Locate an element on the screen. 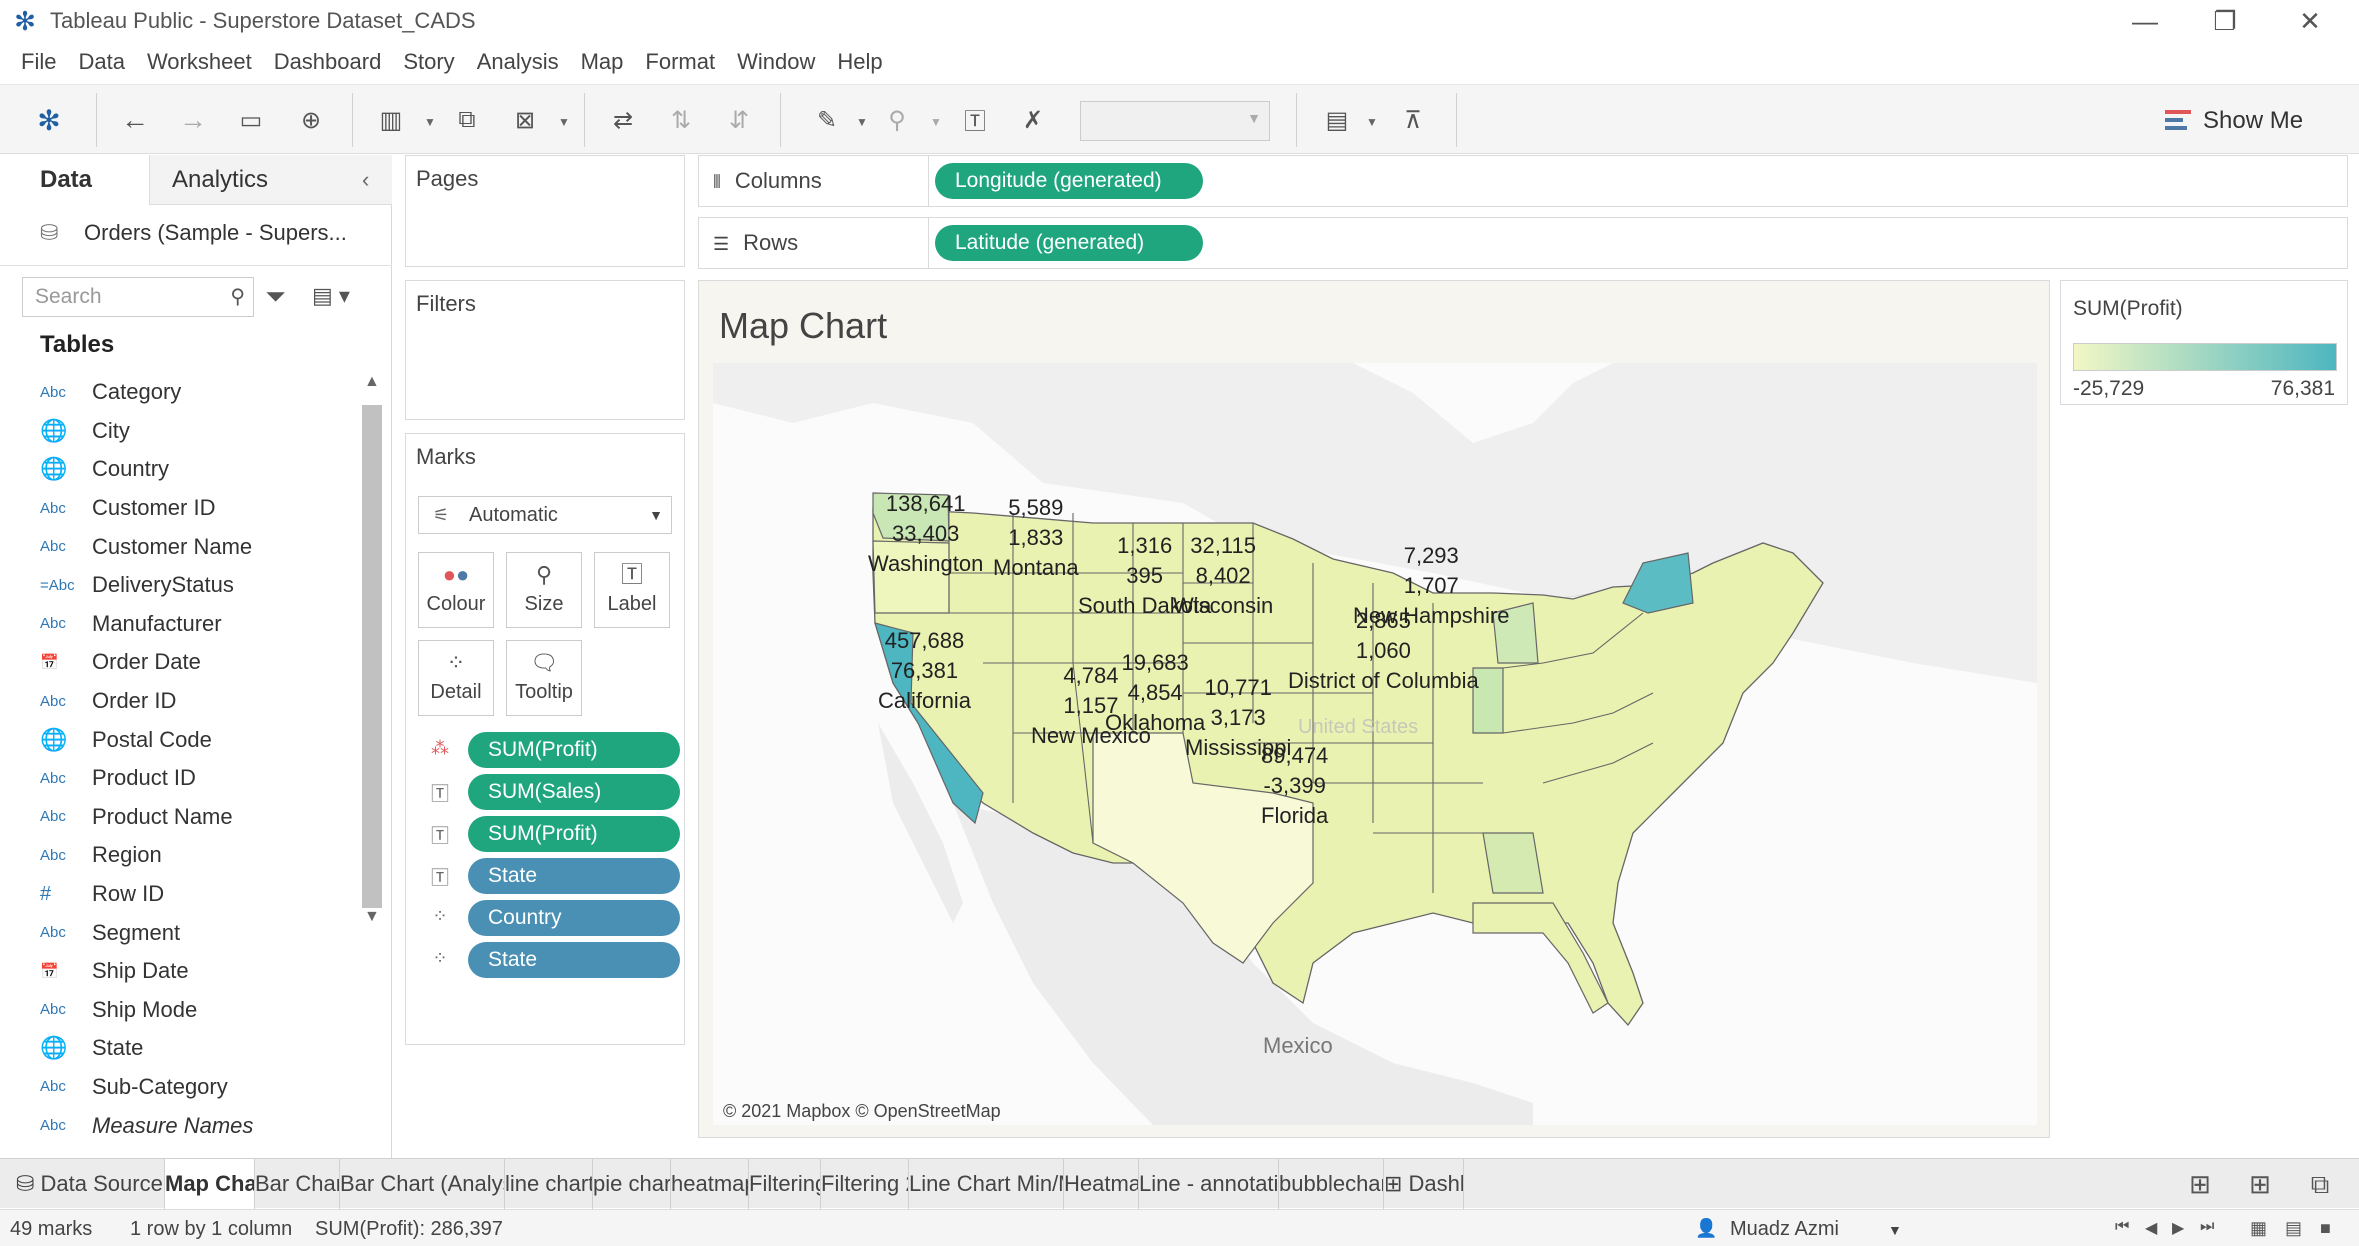  sort-ascending-icon: ⇅ is located at coordinates (681, 120).